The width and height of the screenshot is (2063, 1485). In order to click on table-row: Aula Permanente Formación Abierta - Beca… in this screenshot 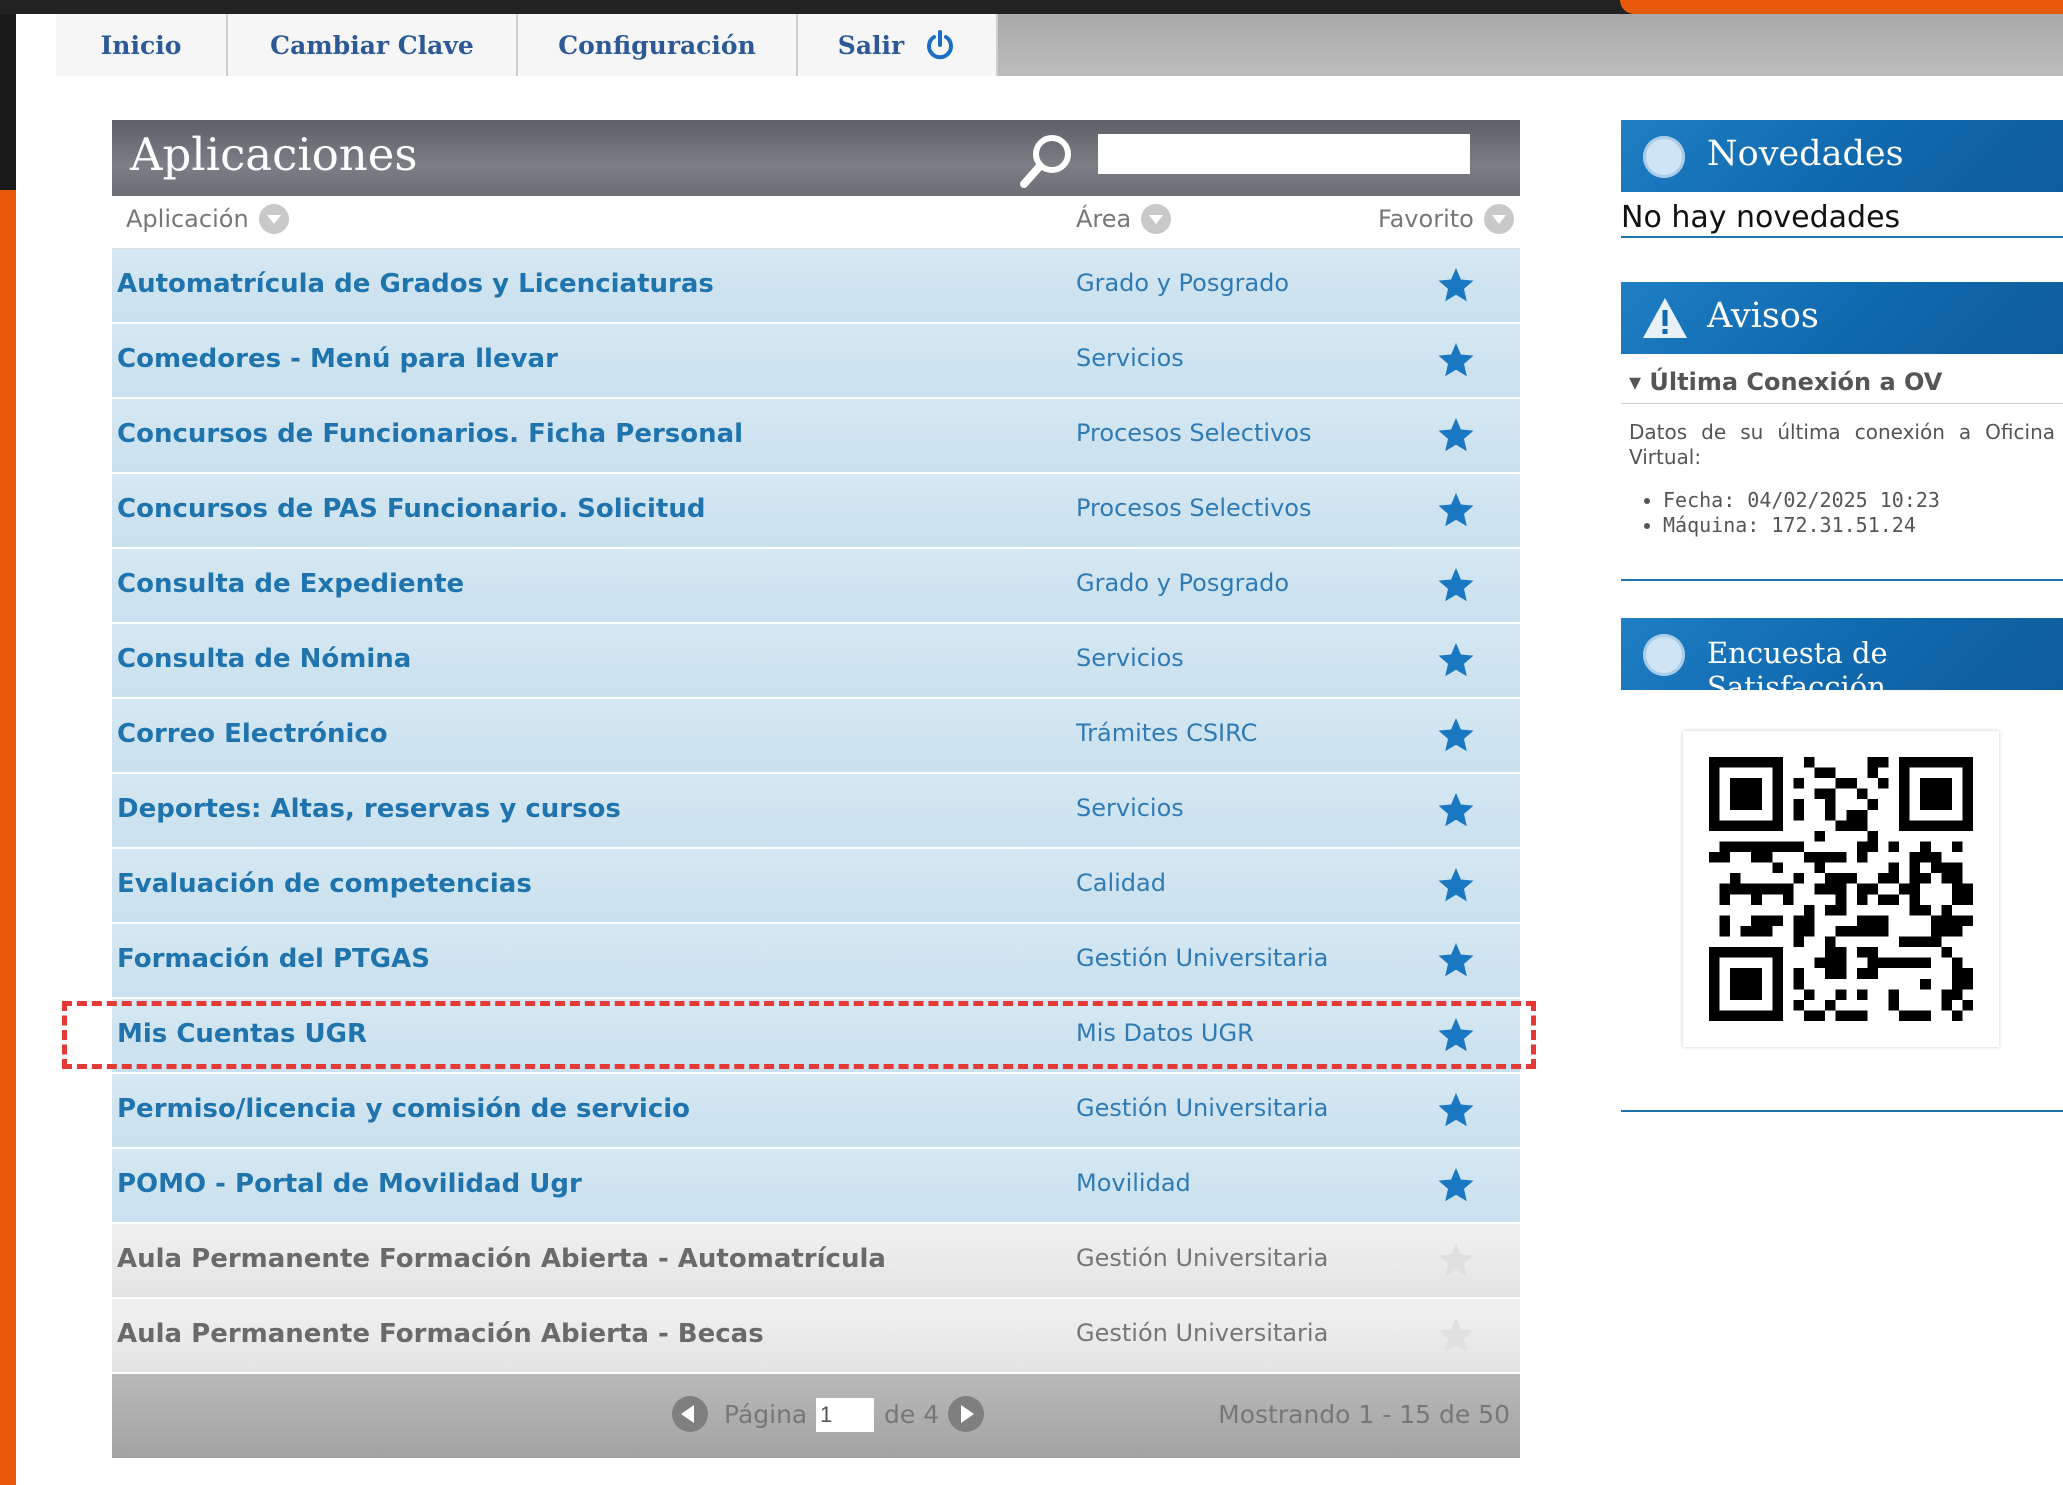, I will do `click(816, 1336)`.